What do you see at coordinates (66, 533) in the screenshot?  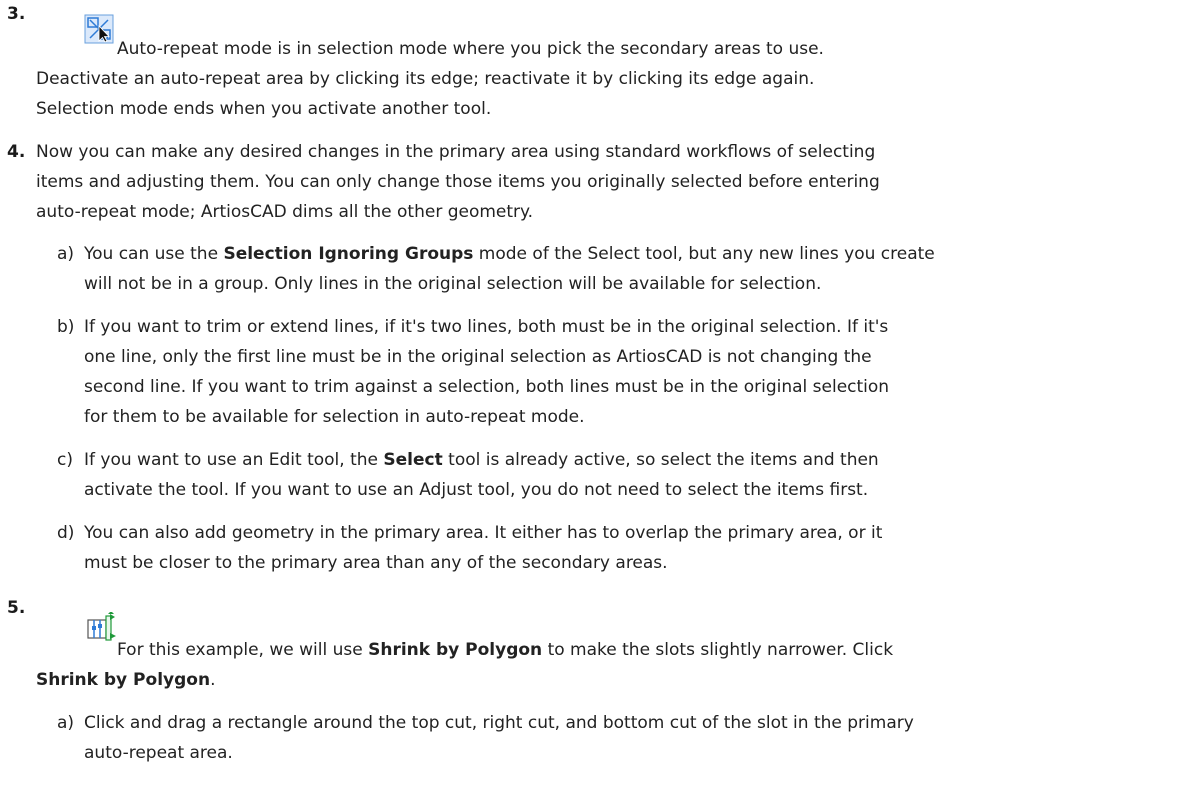 I see `list-item-letter: d)` at bounding box center [66, 533].